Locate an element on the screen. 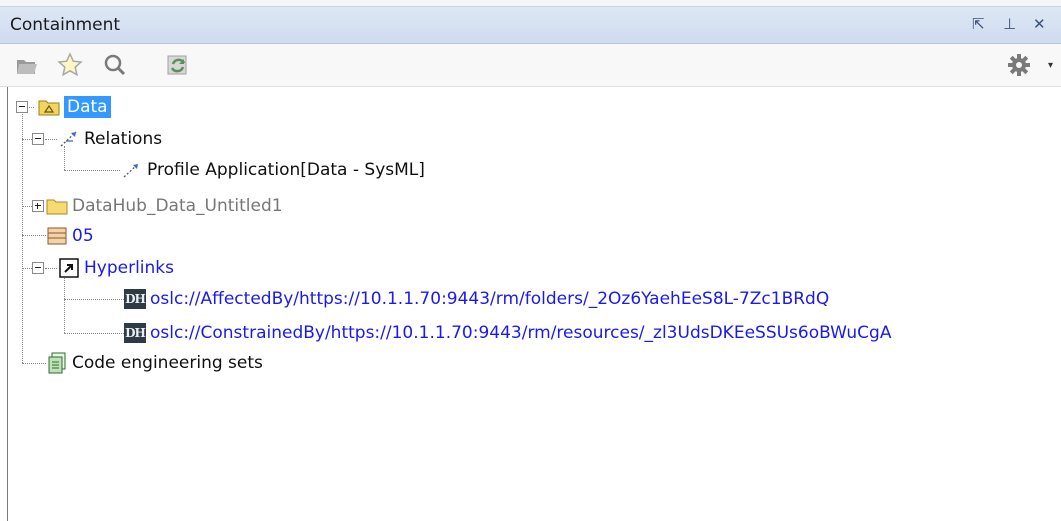 This screenshot has width=1061, height=521. tree-item-label: Data is located at coordinates (87, 107).